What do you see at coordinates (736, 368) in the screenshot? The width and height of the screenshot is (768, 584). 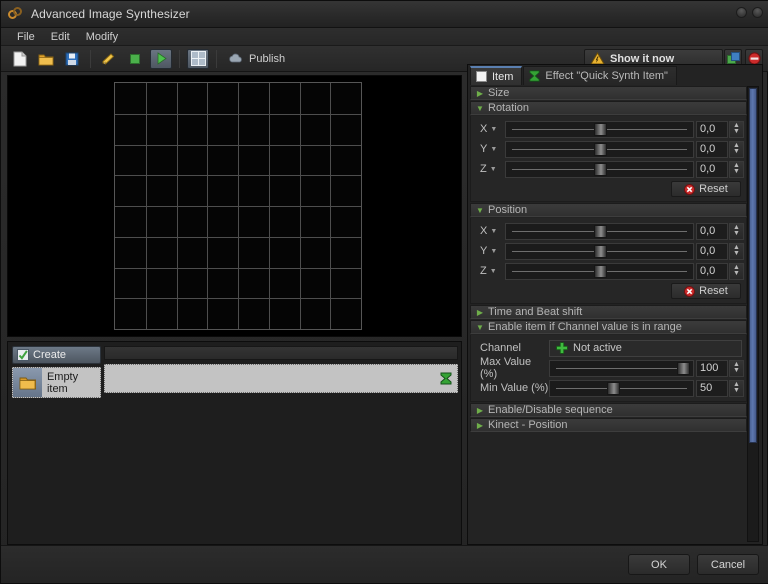 I see `max-value-stepper: ▲ ▼` at bounding box center [736, 368].